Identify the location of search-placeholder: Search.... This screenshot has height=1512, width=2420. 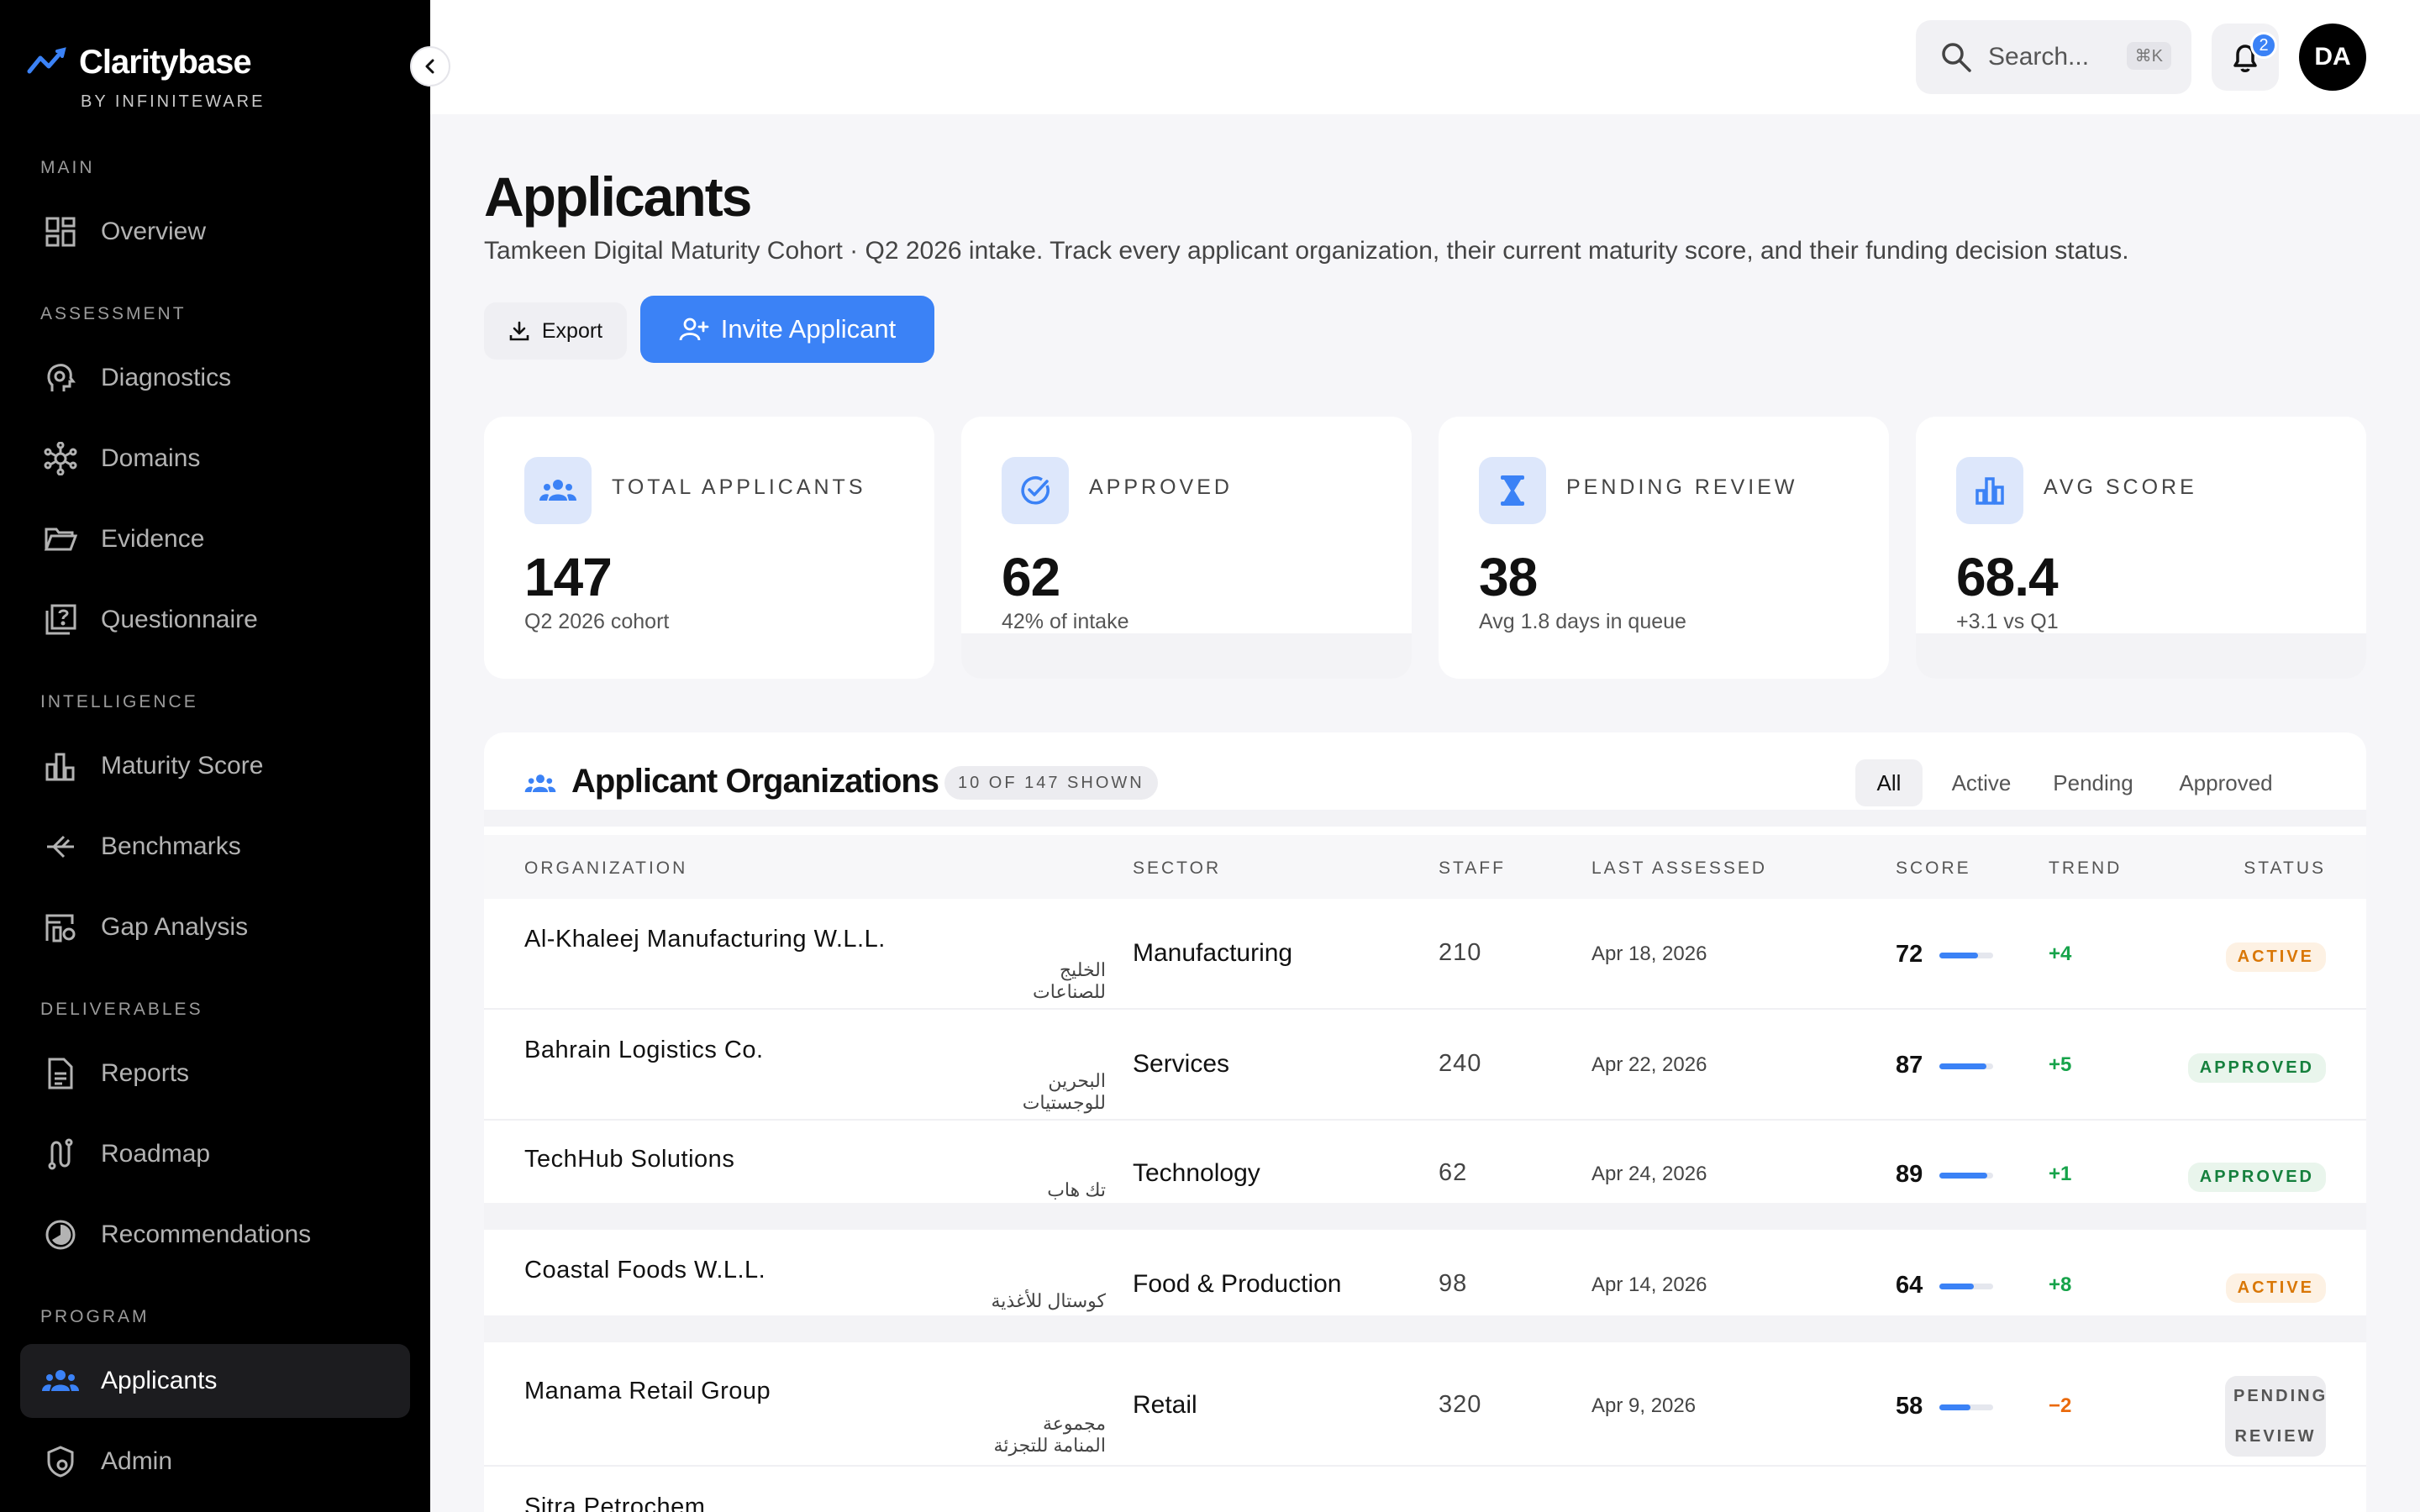
(2039, 57).